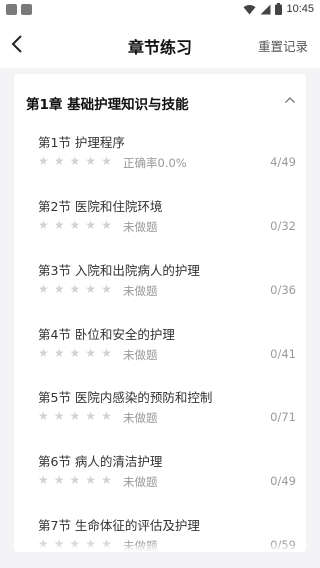 Image resolution: width=320 pixels, height=568 pixels. Describe the element at coordinates (265, 9) in the screenshot. I see `signal-icon` at that location.